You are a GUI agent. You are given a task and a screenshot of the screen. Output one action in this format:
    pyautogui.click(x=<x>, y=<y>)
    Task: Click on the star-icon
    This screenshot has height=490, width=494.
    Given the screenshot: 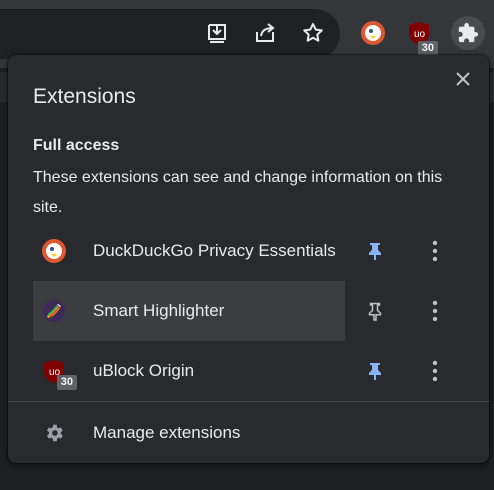 What is the action you would take?
    pyautogui.click(x=313, y=33)
    